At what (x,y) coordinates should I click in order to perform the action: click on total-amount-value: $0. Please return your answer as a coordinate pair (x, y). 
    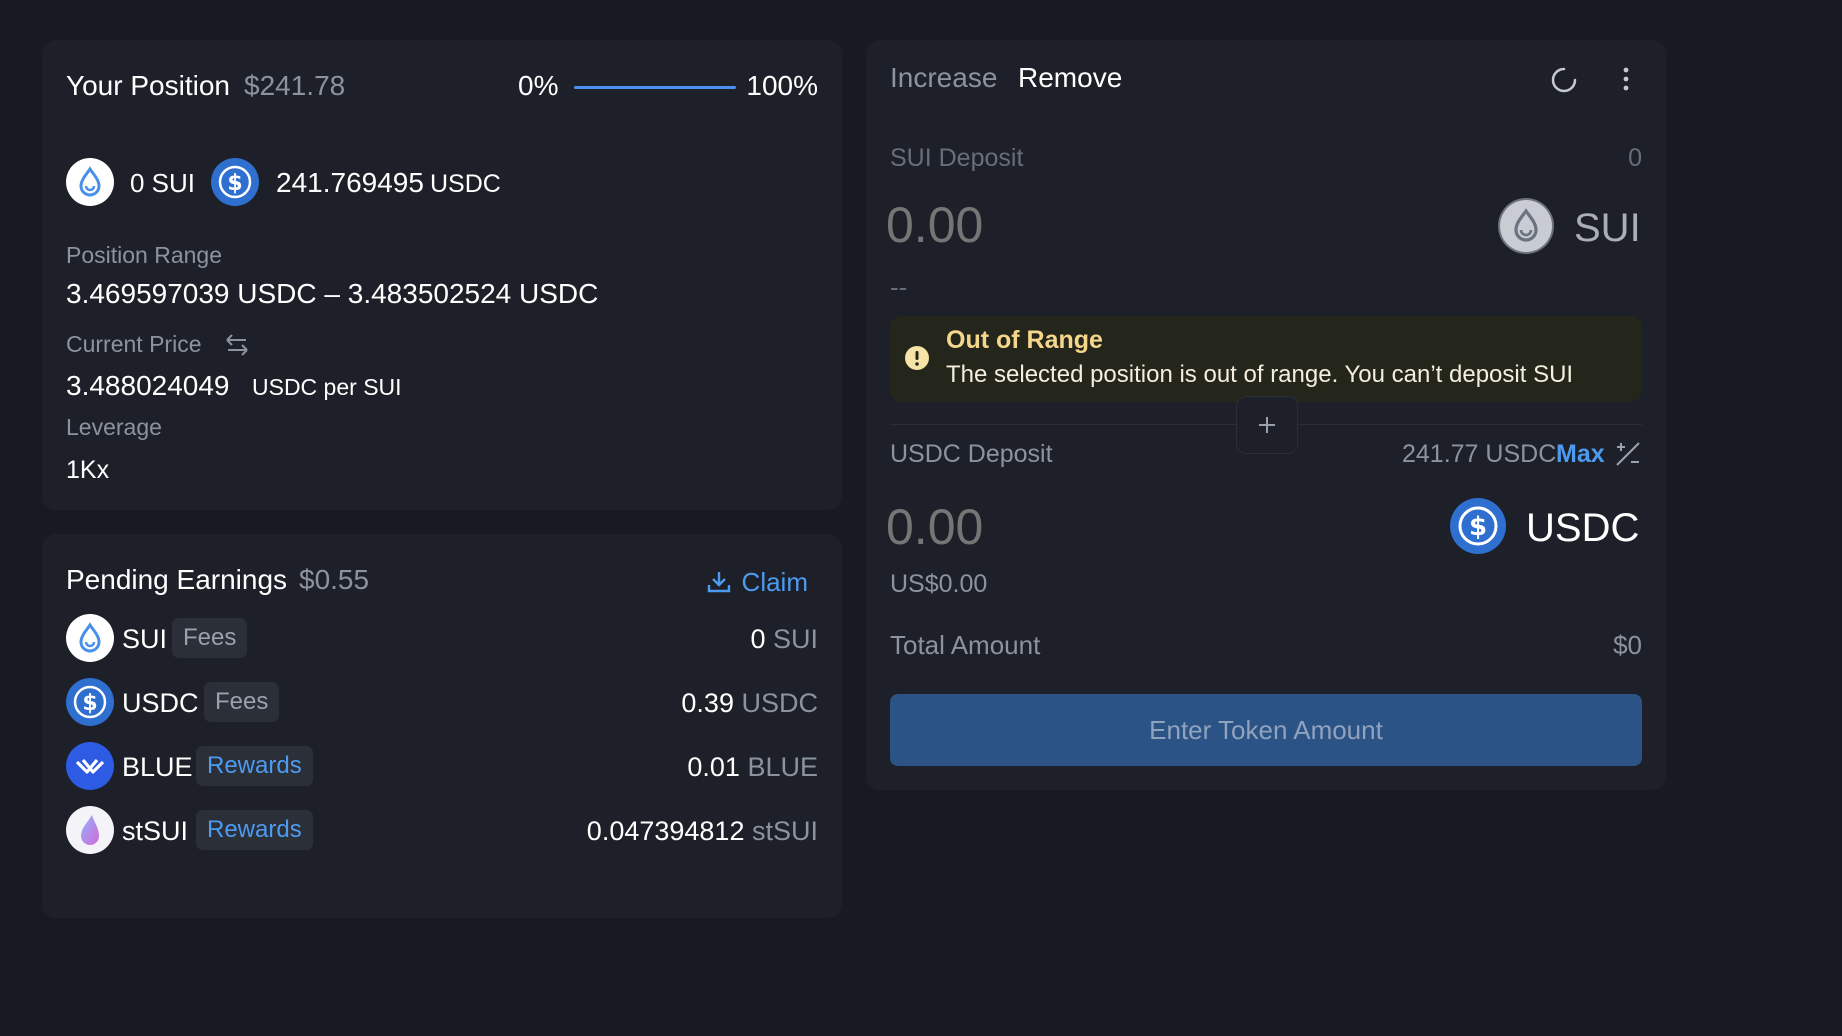
    Looking at the image, I should click on (1627, 645).